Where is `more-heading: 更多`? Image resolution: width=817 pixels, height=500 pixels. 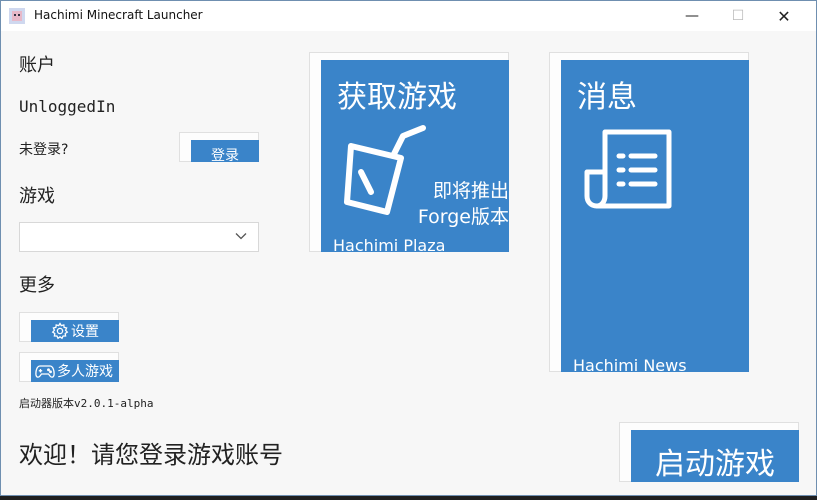 more-heading: 更多 is located at coordinates (37, 285).